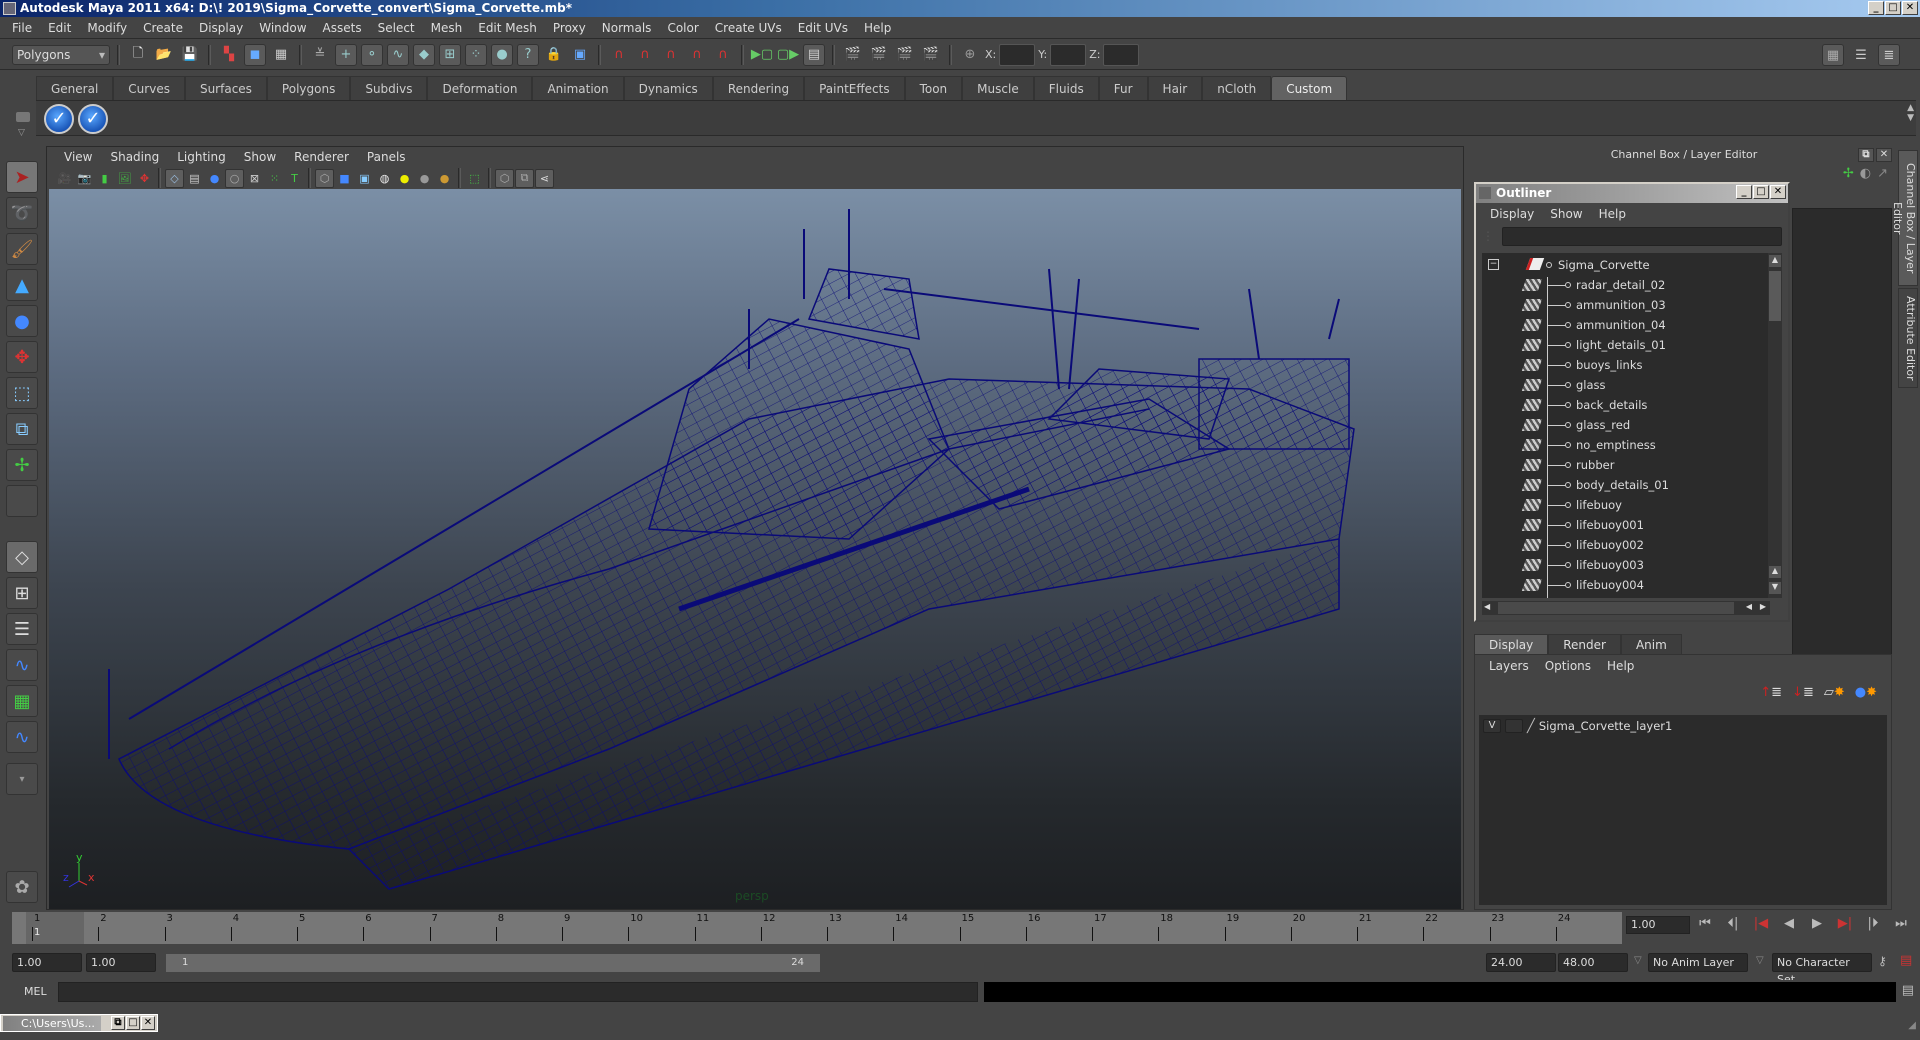 The image size is (1920, 1040). Describe the element at coordinates (507, 28) in the screenshot. I see `menu-edit-mesh: Edit Mesh` at that location.